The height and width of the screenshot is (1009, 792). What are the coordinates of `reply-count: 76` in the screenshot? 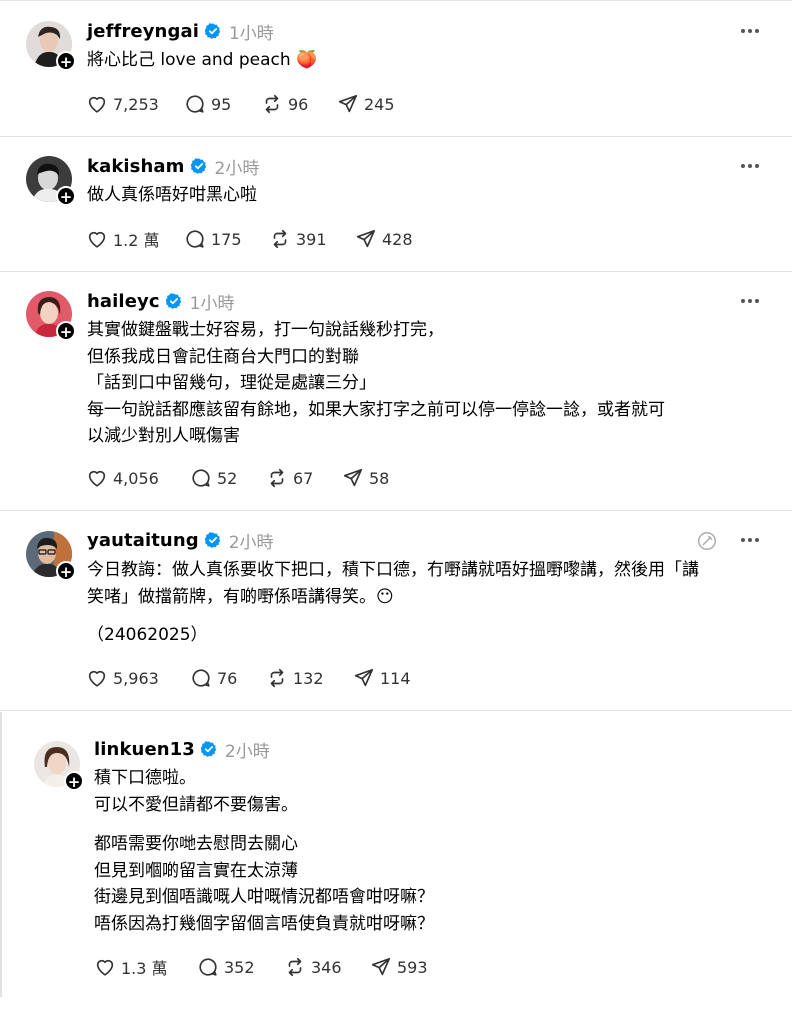 It's located at (227, 678).